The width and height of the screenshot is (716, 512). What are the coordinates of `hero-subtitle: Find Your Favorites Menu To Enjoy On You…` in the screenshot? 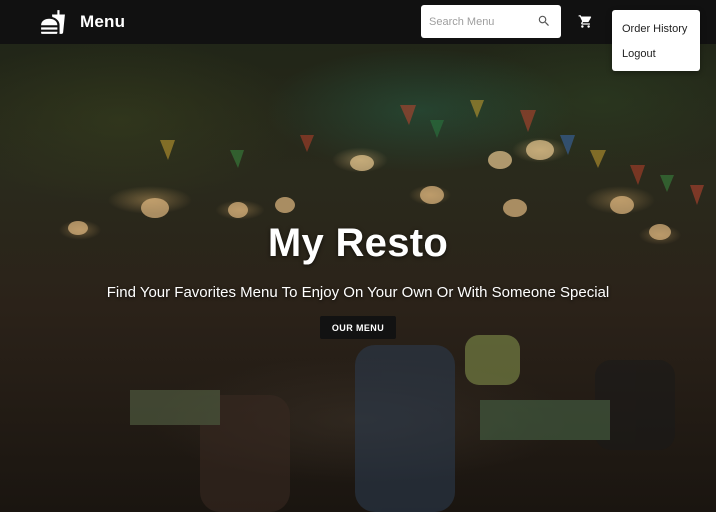 It's located at (358, 292).